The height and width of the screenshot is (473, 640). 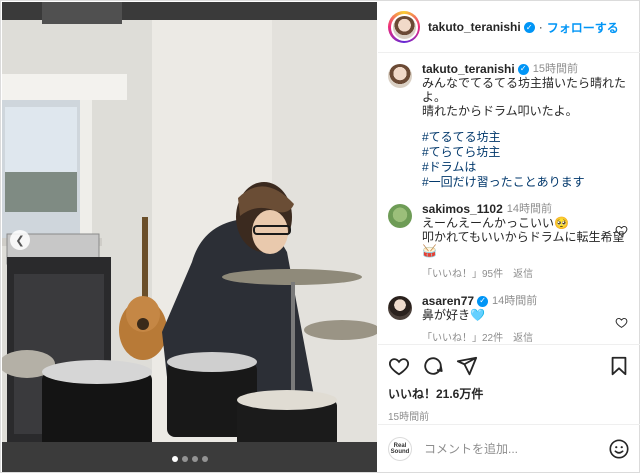 What do you see at coordinates (509, 393) in the screenshot?
I see `like-count: いいね！21.6万件` at bounding box center [509, 393].